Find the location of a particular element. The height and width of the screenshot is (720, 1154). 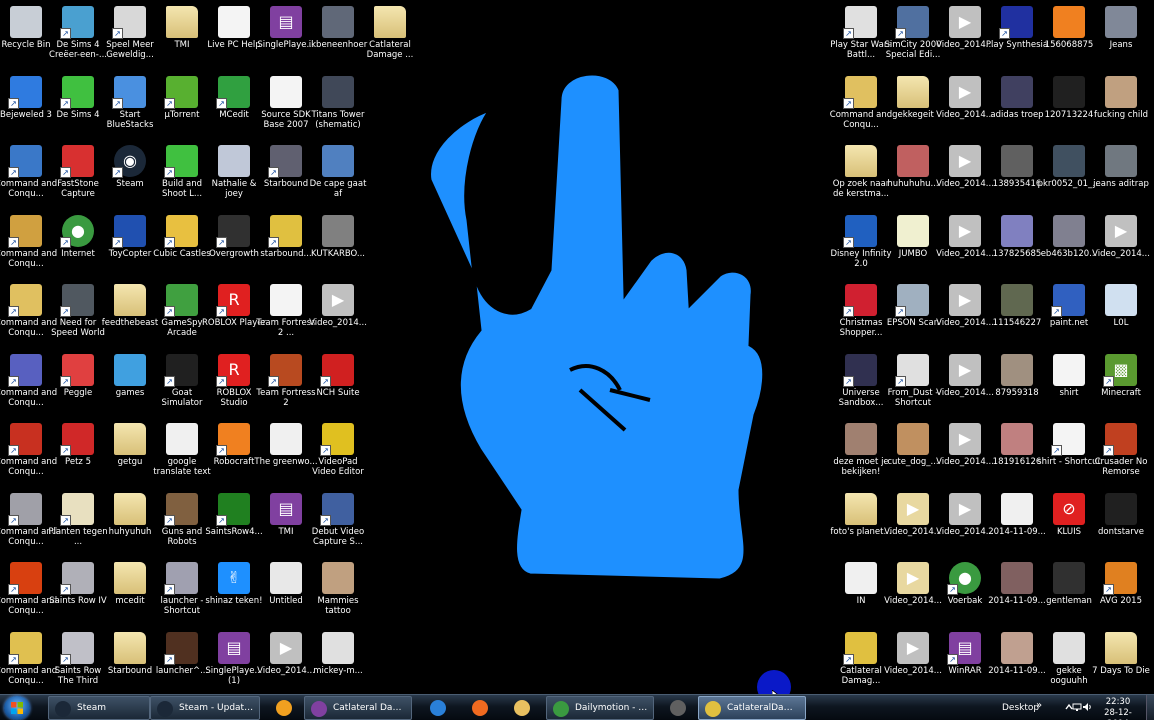

desktop-icon: feedthebeast is located at coordinates (130, 315).